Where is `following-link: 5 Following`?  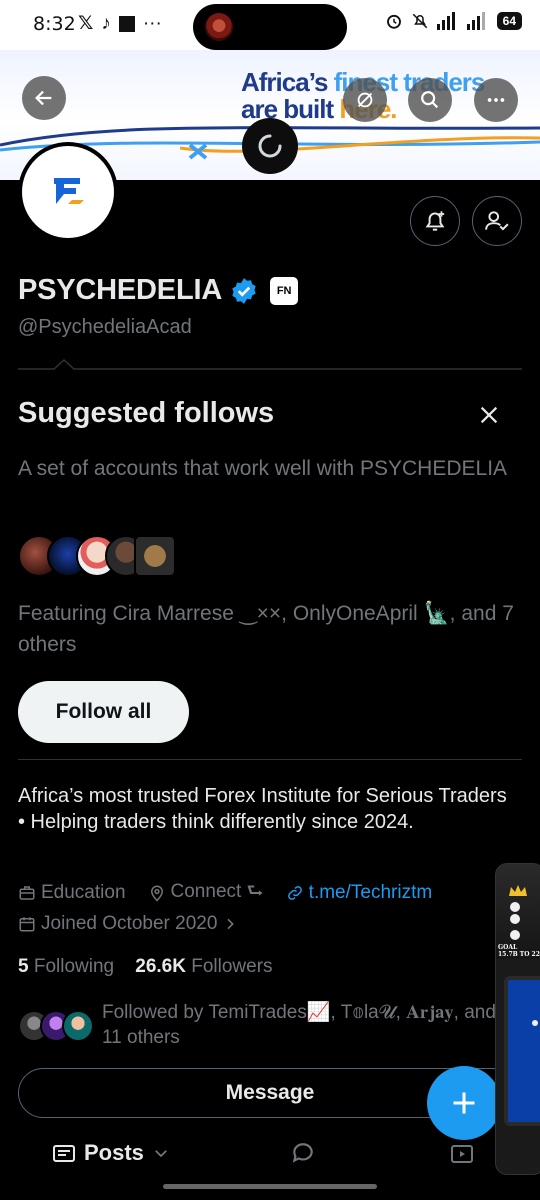 following-link: 5 Following is located at coordinates (66, 966).